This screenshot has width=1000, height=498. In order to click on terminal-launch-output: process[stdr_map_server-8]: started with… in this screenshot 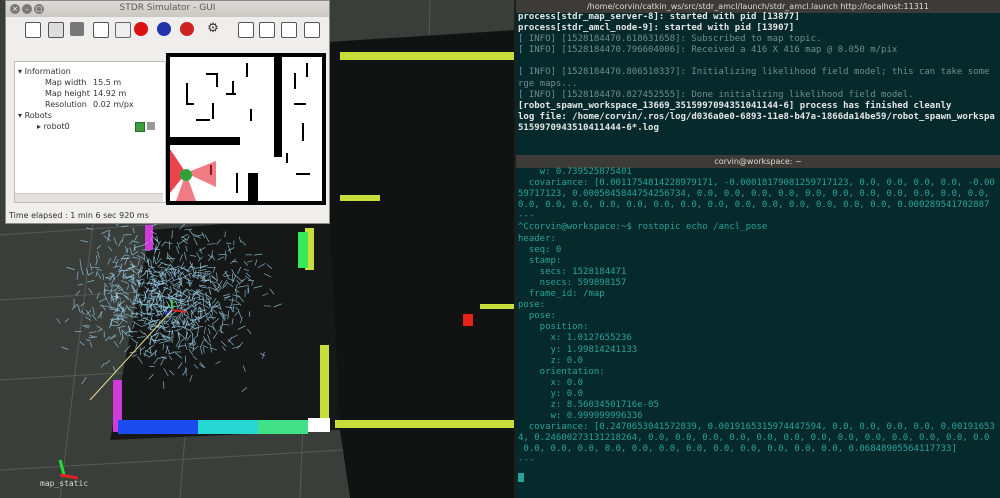, I will do `click(759, 83)`.